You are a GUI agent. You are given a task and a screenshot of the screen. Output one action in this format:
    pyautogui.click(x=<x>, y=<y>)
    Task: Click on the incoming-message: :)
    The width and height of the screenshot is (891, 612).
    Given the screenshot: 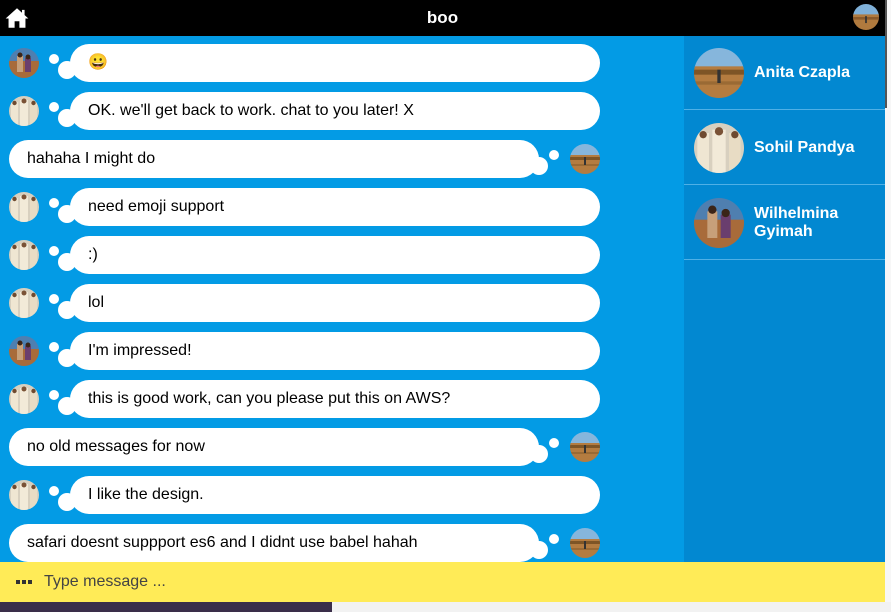 What is the action you would take?
    pyautogui.click(x=305, y=255)
    